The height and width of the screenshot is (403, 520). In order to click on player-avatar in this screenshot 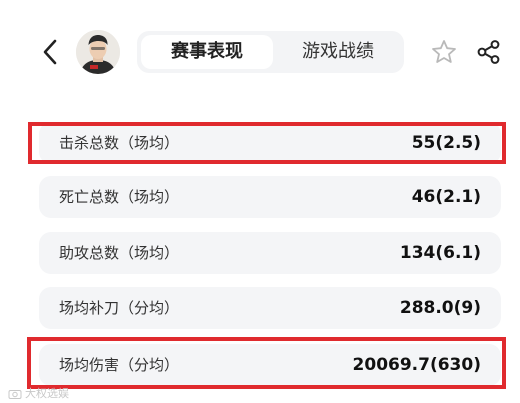, I will do `click(98, 52)`.